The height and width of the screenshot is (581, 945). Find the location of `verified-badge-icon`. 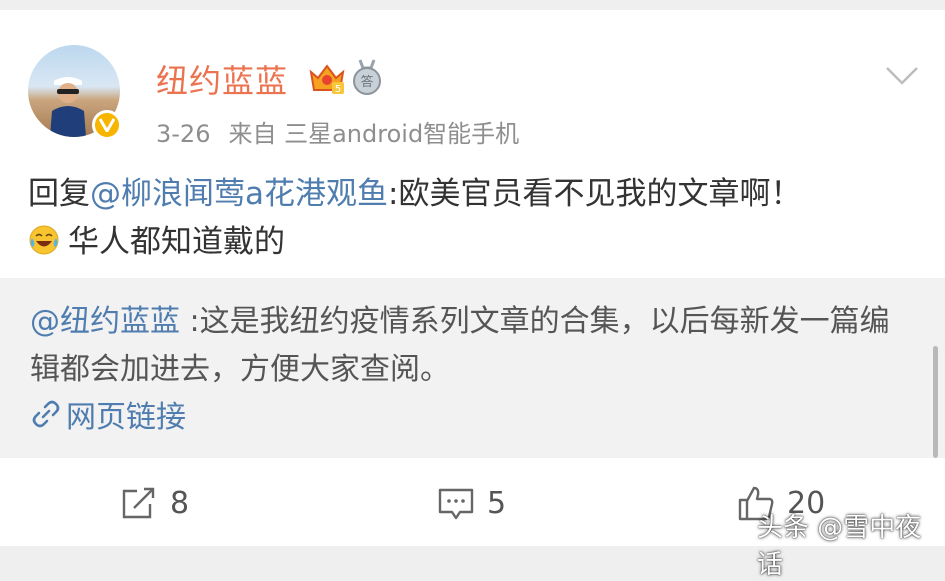

verified-badge-icon is located at coordinates (107, 125).